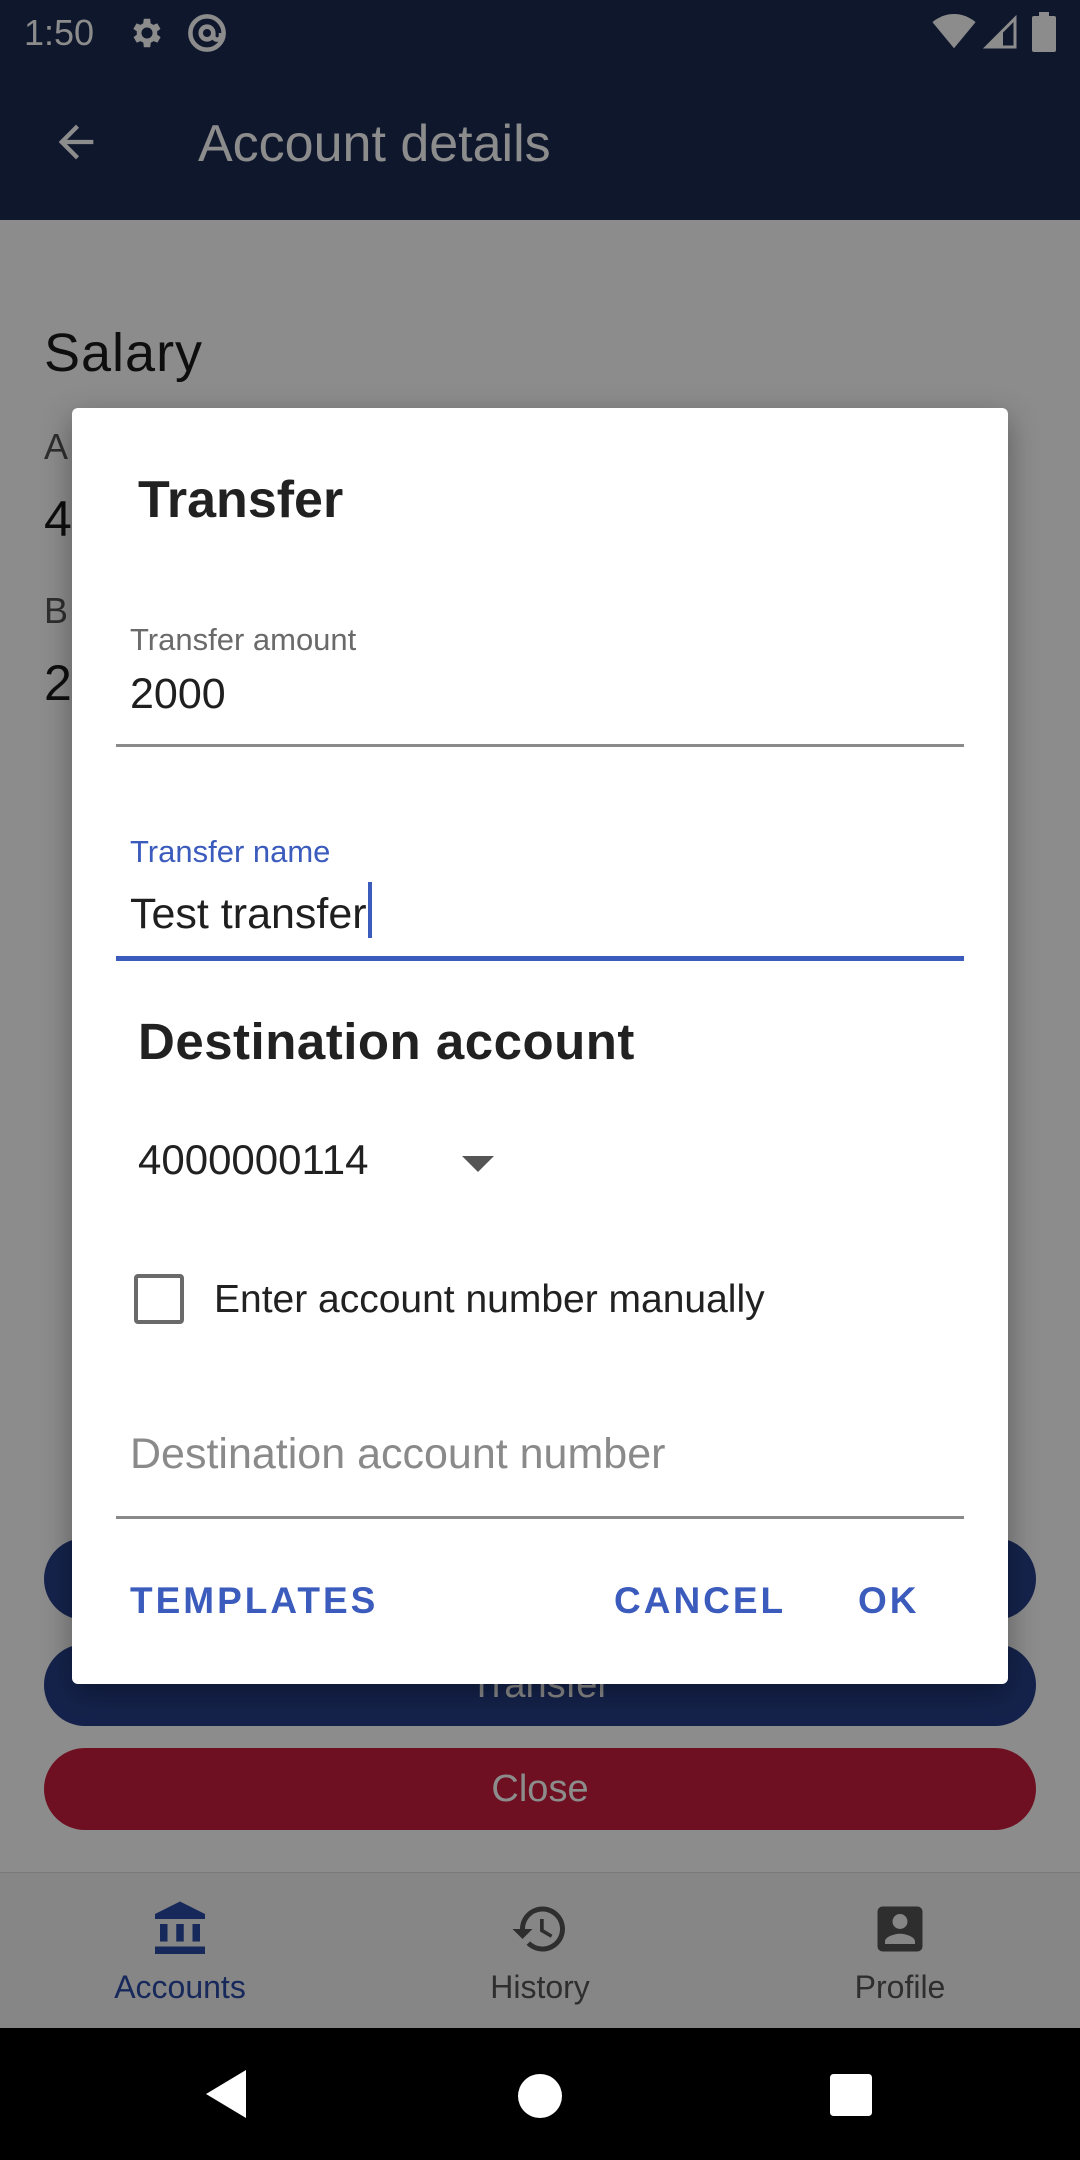  I want to click on destination-account-selected: 4000000114, so click(253, 1159).